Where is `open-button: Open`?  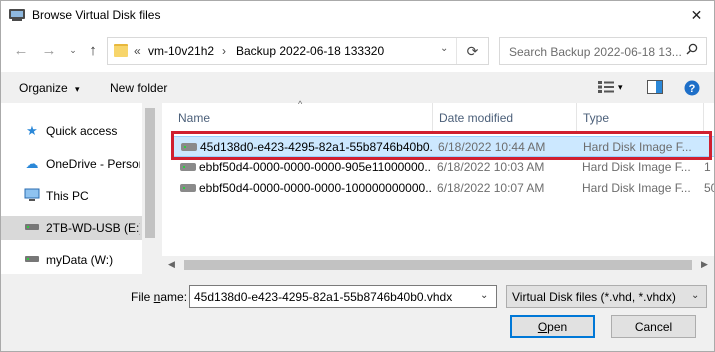 open-button: Open is located at coordinates (552, 326).